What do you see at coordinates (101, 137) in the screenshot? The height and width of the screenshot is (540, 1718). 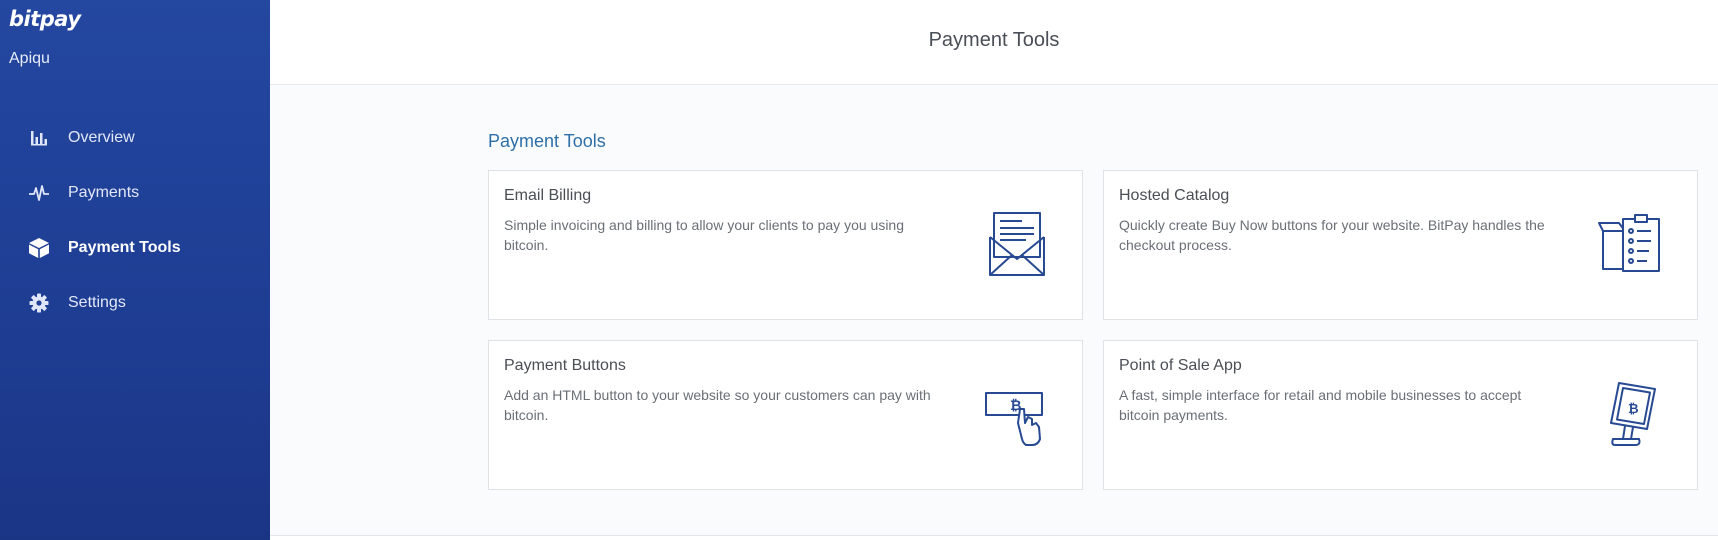 I see `sidebar-item-label: Overview` at bounding box center [101, 137].